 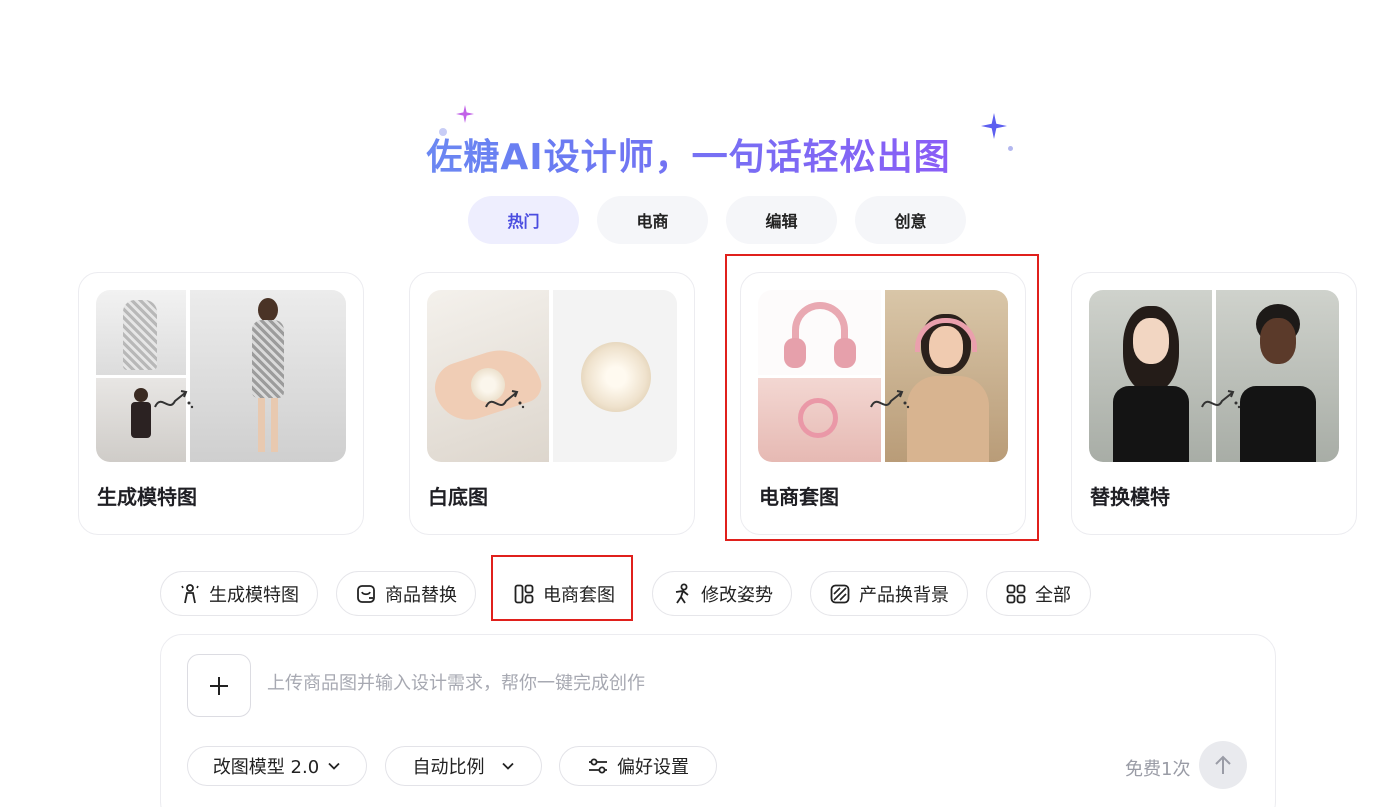 I want to click on preference-settings-label: 偏好设置, so click(x=653, y=767).